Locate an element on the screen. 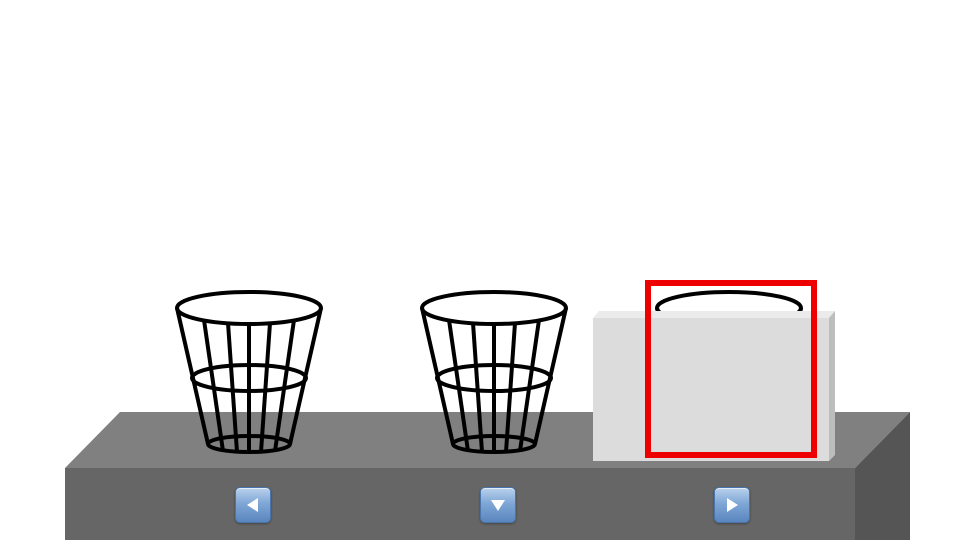  arrow-right-icon is located at coordinates (732, 505).